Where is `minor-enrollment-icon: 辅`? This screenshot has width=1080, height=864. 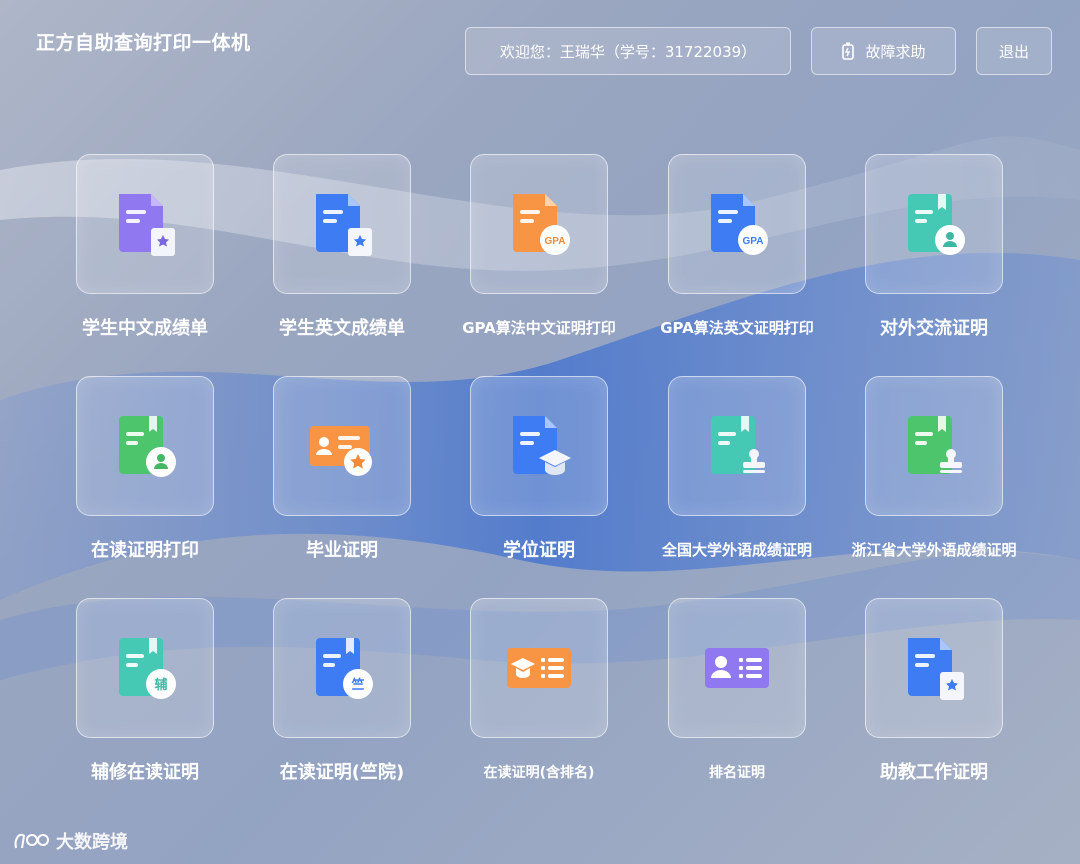 minor-enrollment-icon: 辅 is located at coordinates (147, 668).